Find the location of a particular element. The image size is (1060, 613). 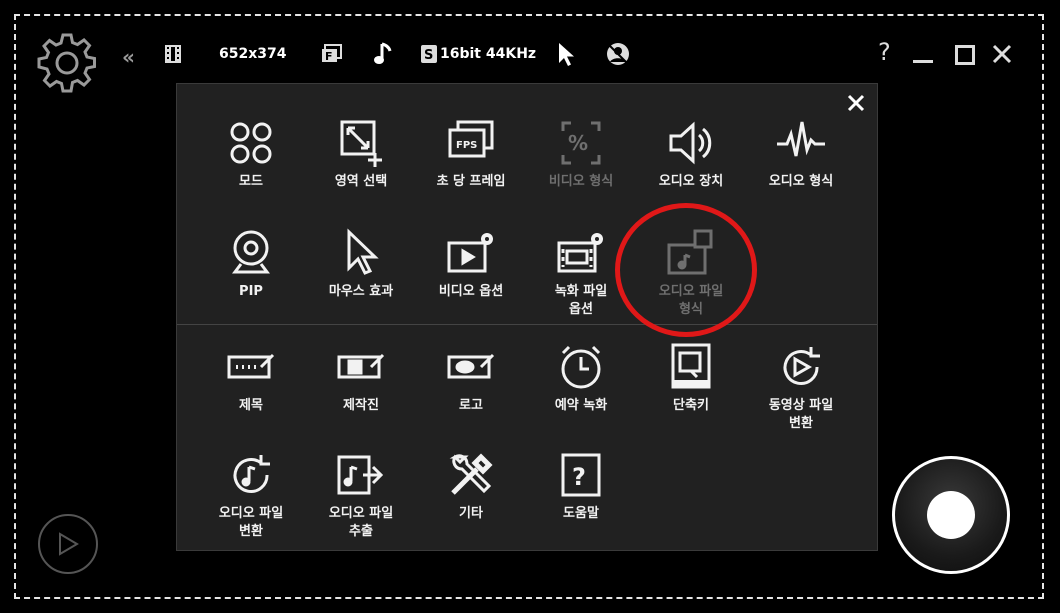

clock-icon is located at coordinates (581, 367).